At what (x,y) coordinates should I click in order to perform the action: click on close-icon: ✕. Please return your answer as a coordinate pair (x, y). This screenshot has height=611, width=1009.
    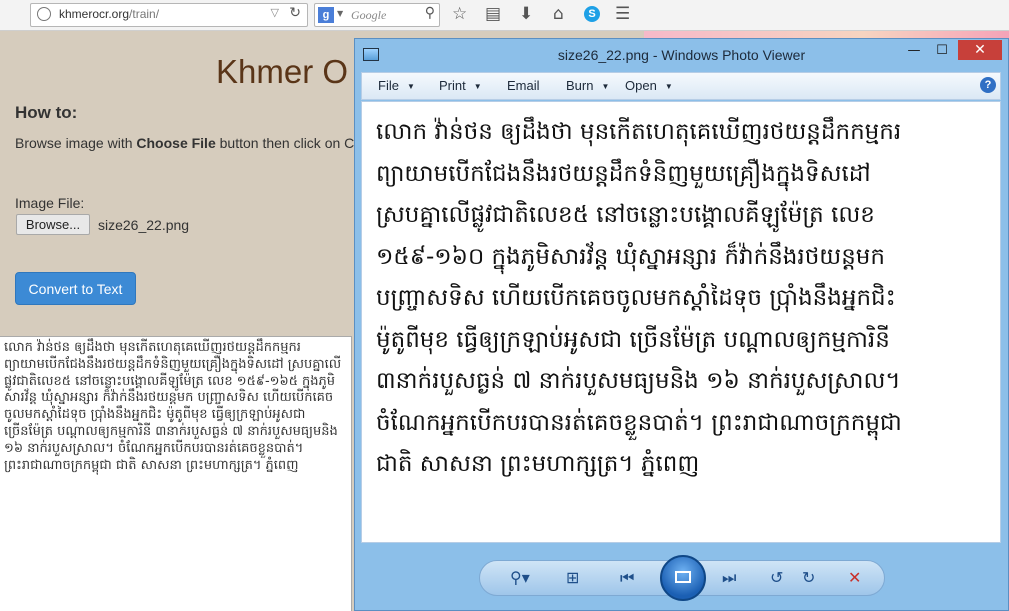
    Looking at the image, I should click on (980, 50).